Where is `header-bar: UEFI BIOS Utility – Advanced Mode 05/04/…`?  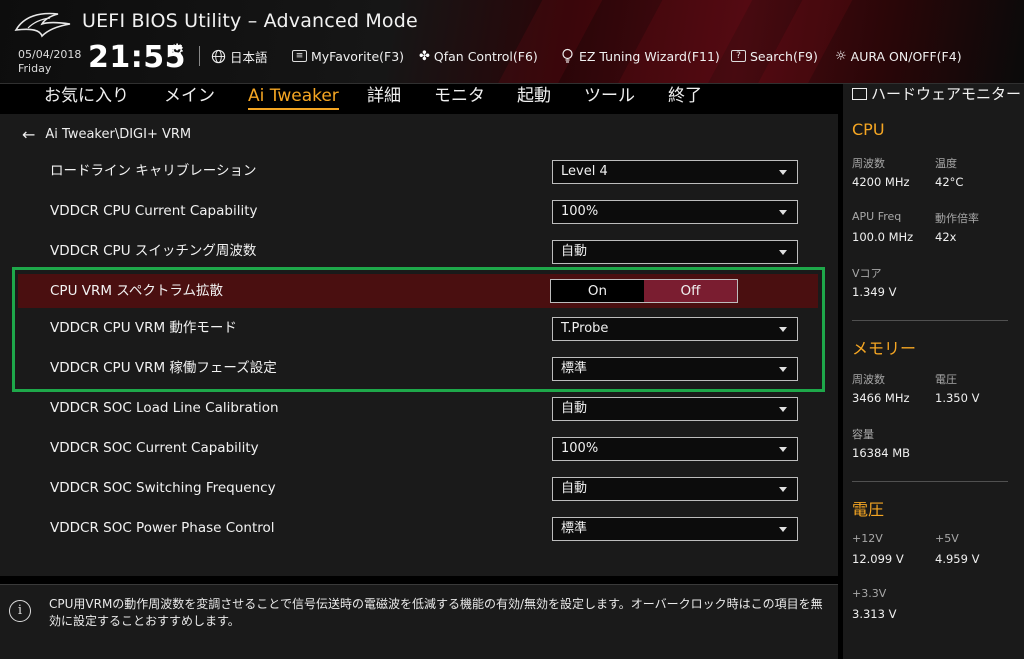 header-bar: UEFI BIOS Utility – Advanced Mode 05/04/… is located at coordinates (512, 42).